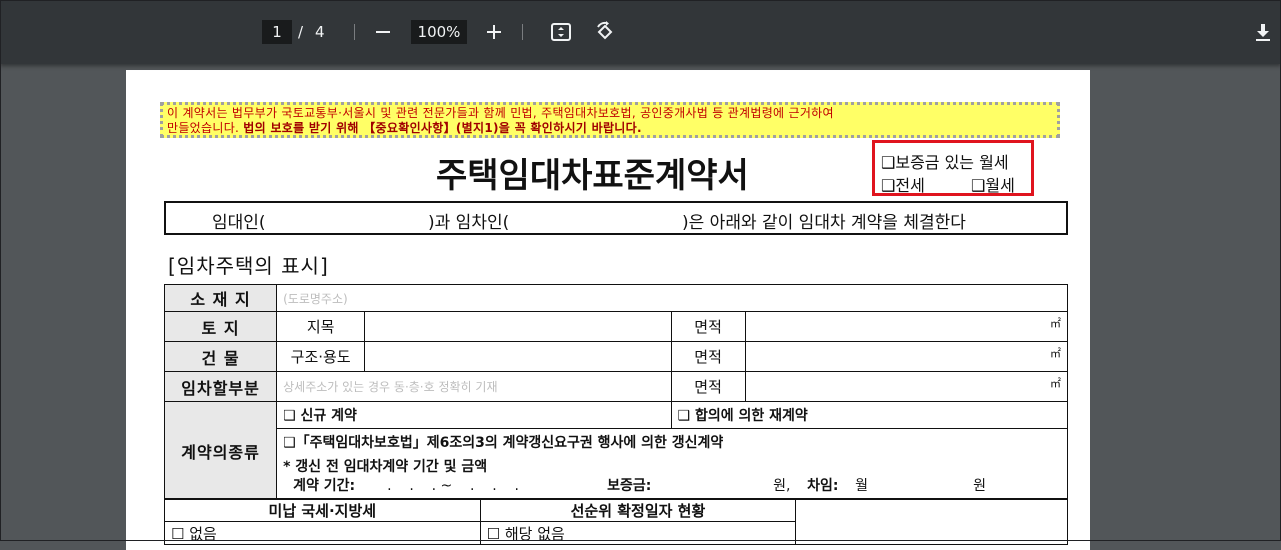  I want to click on building-area-unit: ㎡, so click(906, 356).